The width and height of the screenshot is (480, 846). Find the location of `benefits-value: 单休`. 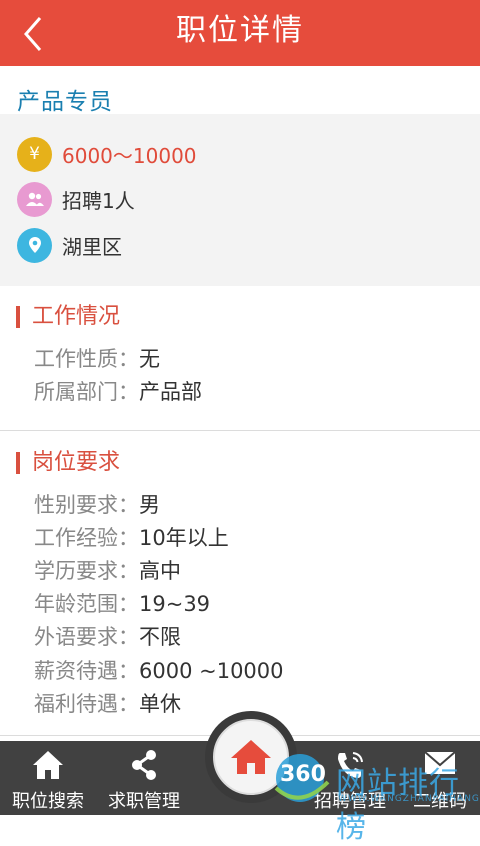

benefits-value: 单休 is located at coordinates (160, 704).